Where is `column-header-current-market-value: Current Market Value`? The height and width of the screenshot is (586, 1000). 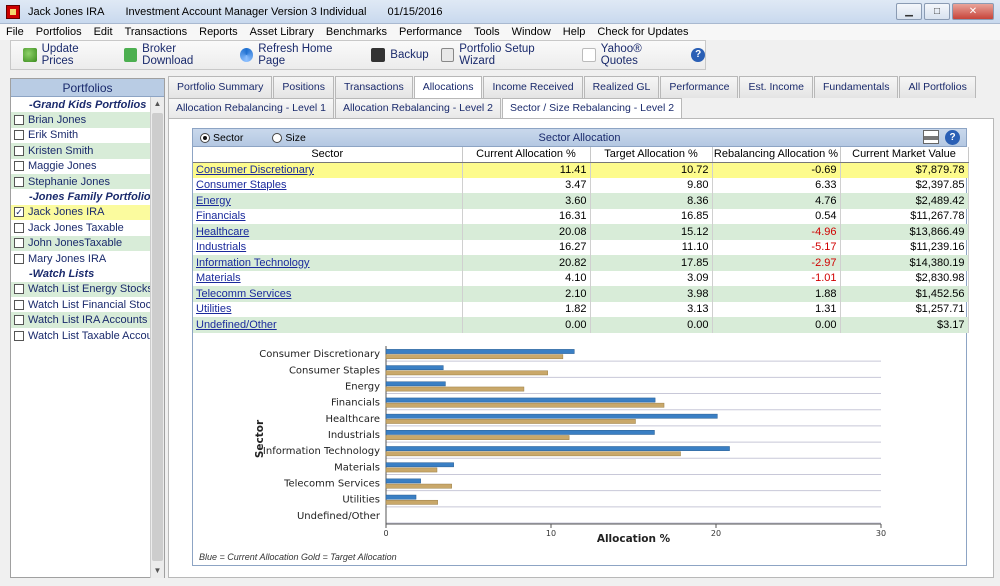
column-header-current-market-value: Current Market Value is located at coordinates (904, 155).